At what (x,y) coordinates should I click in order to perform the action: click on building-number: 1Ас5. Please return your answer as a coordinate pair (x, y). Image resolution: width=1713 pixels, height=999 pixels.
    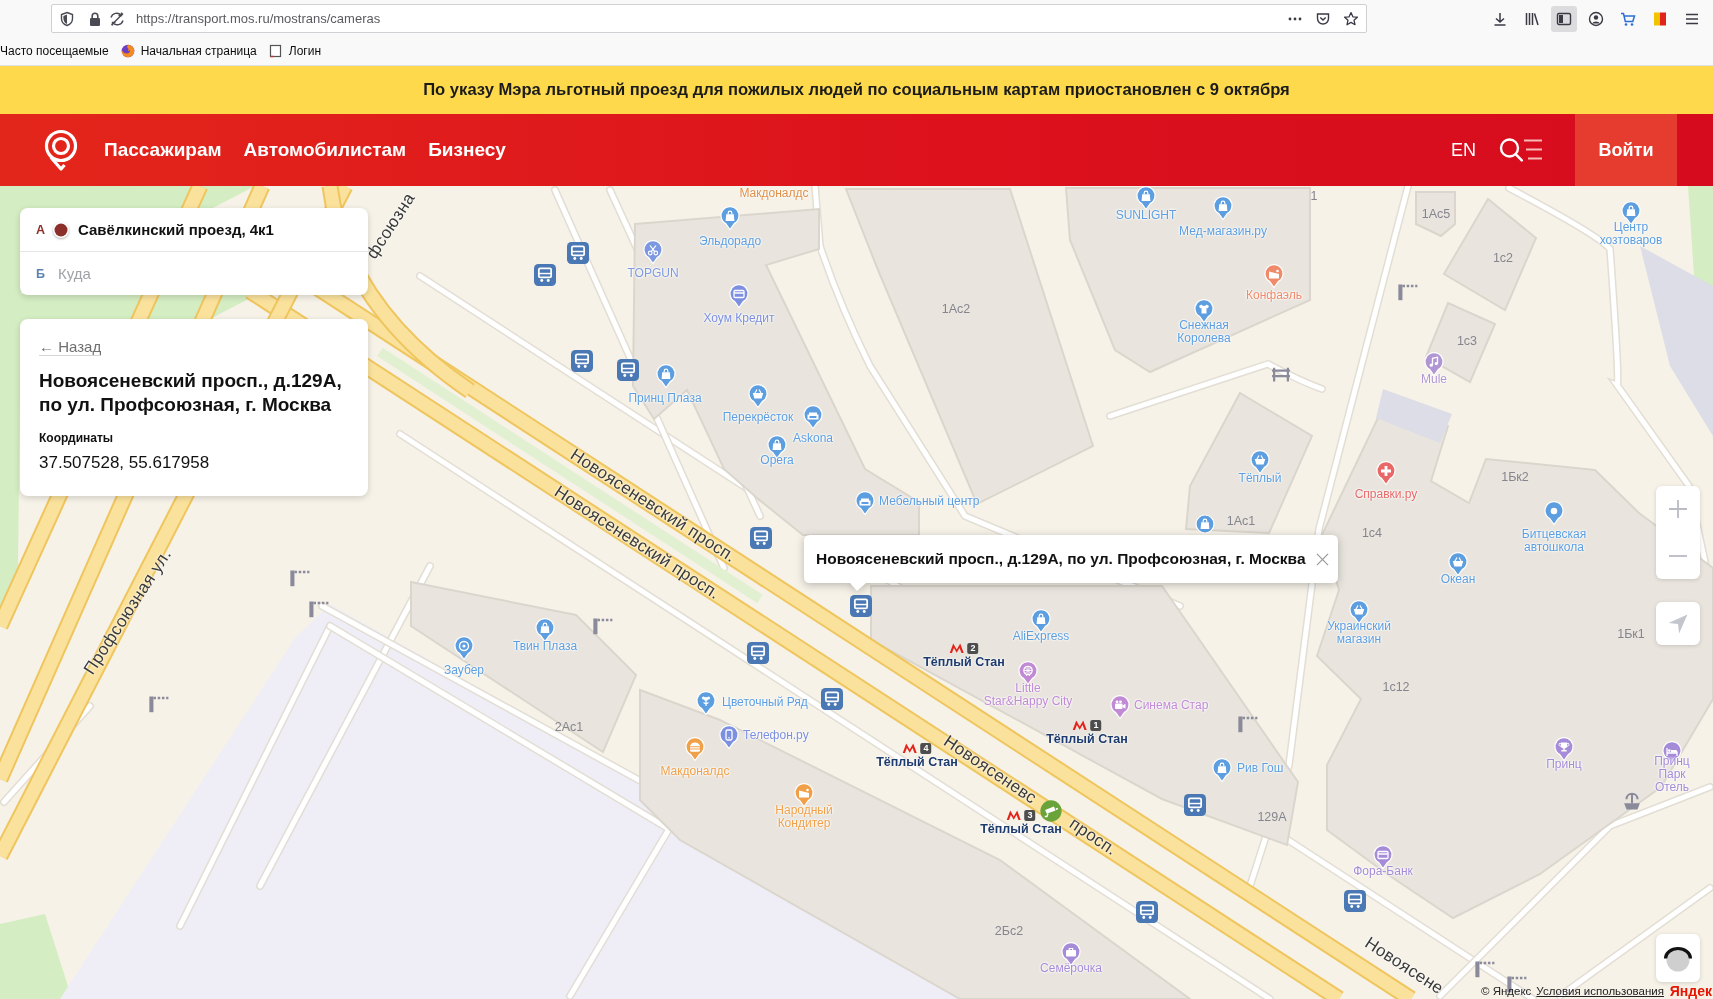
    Looking at the image, I should click on (1436, 214).